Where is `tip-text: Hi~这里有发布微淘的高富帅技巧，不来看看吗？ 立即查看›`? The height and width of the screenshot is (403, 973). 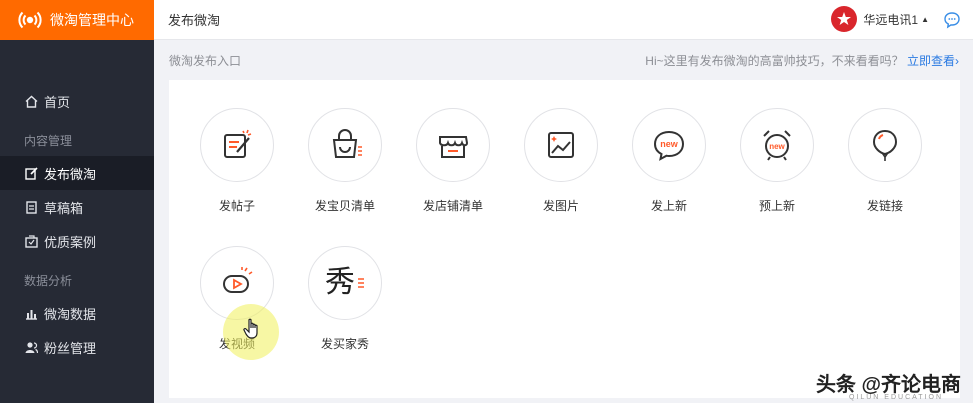
tip-text: Hi~这里有发布微淘的高富帅技巧，不来看看吗？ 立即查看› is located at coordinates (802, 60).